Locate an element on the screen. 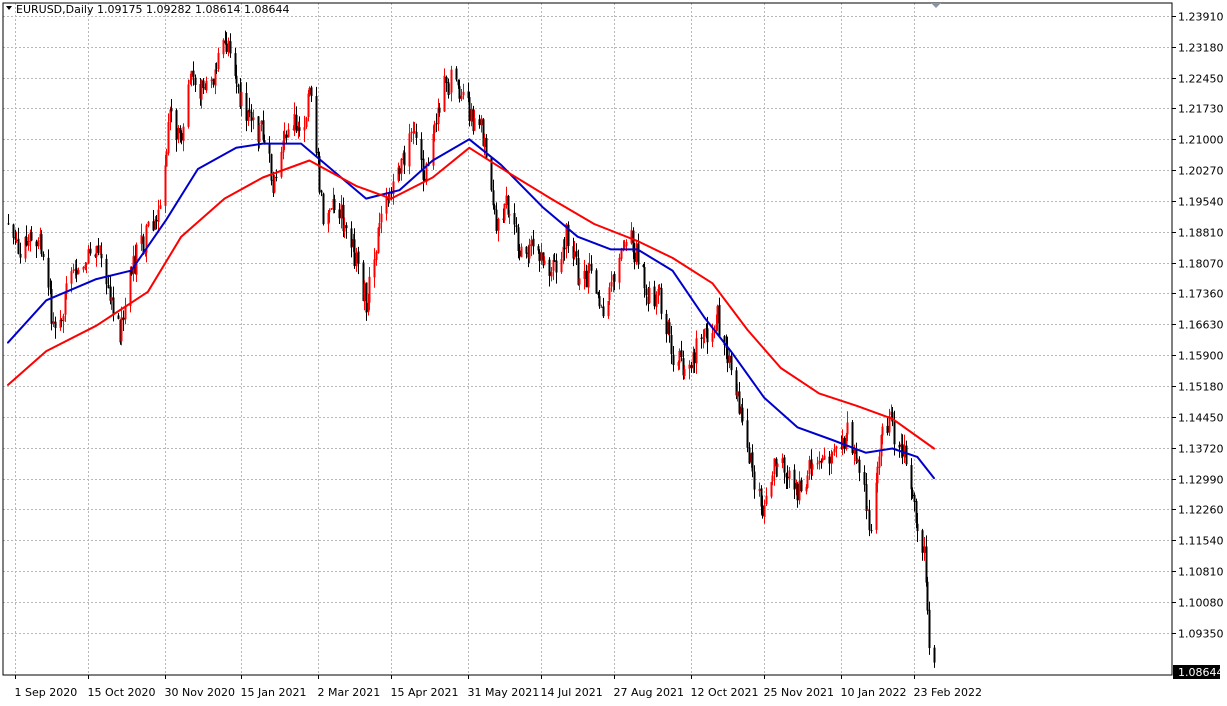  price-tick-label: 1.13720 is located at coordinates (1201, 449).